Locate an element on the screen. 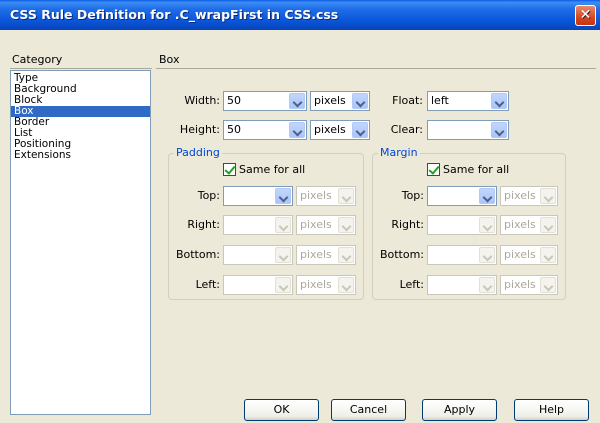  padding-top-select is located at coordinates (258, 196).